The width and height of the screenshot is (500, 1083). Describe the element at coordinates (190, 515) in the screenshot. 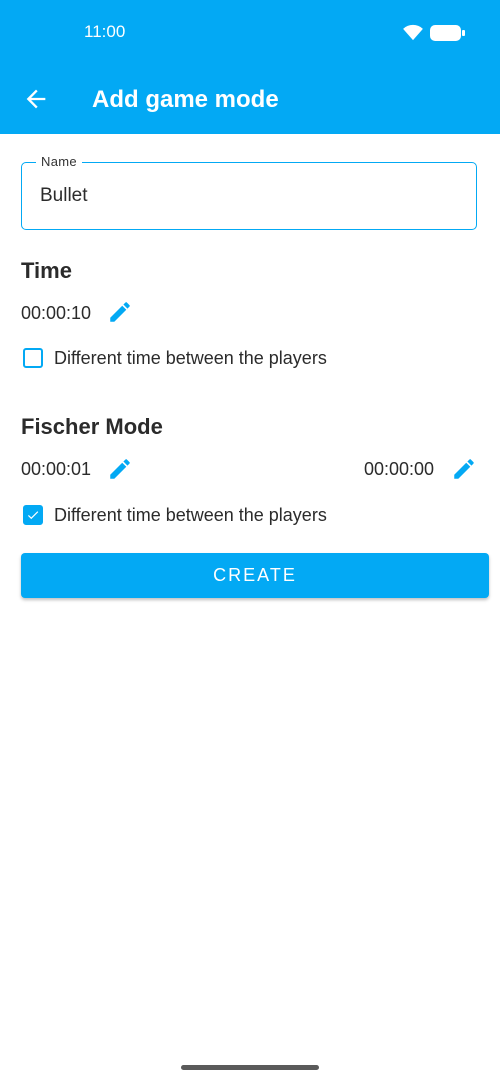

I see `fischer-different-label: Different time between the players` at that location.